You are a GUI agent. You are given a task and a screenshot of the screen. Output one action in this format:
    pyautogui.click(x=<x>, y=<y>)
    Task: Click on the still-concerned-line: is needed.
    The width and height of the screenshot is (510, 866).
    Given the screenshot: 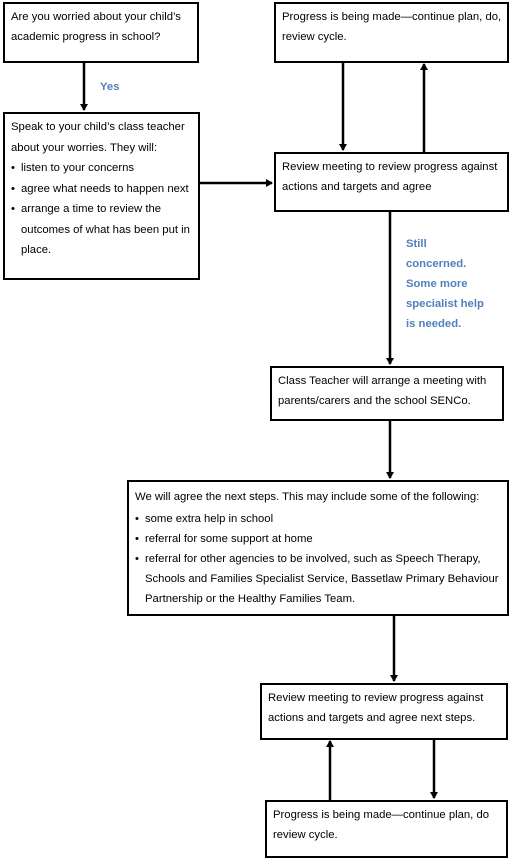 What is the action you would take?
    pyautogui.click(x=434, y=324)
    